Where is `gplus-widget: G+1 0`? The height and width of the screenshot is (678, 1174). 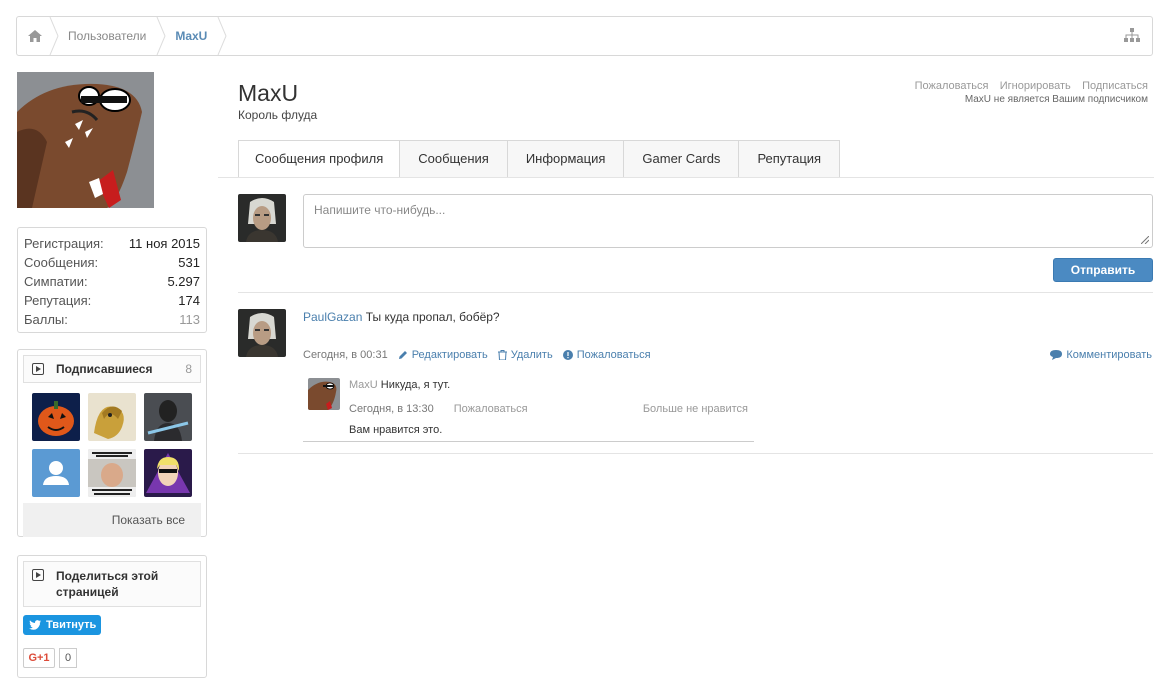 gplus-widget: G+1 0 is located at coordinates (50, 658).